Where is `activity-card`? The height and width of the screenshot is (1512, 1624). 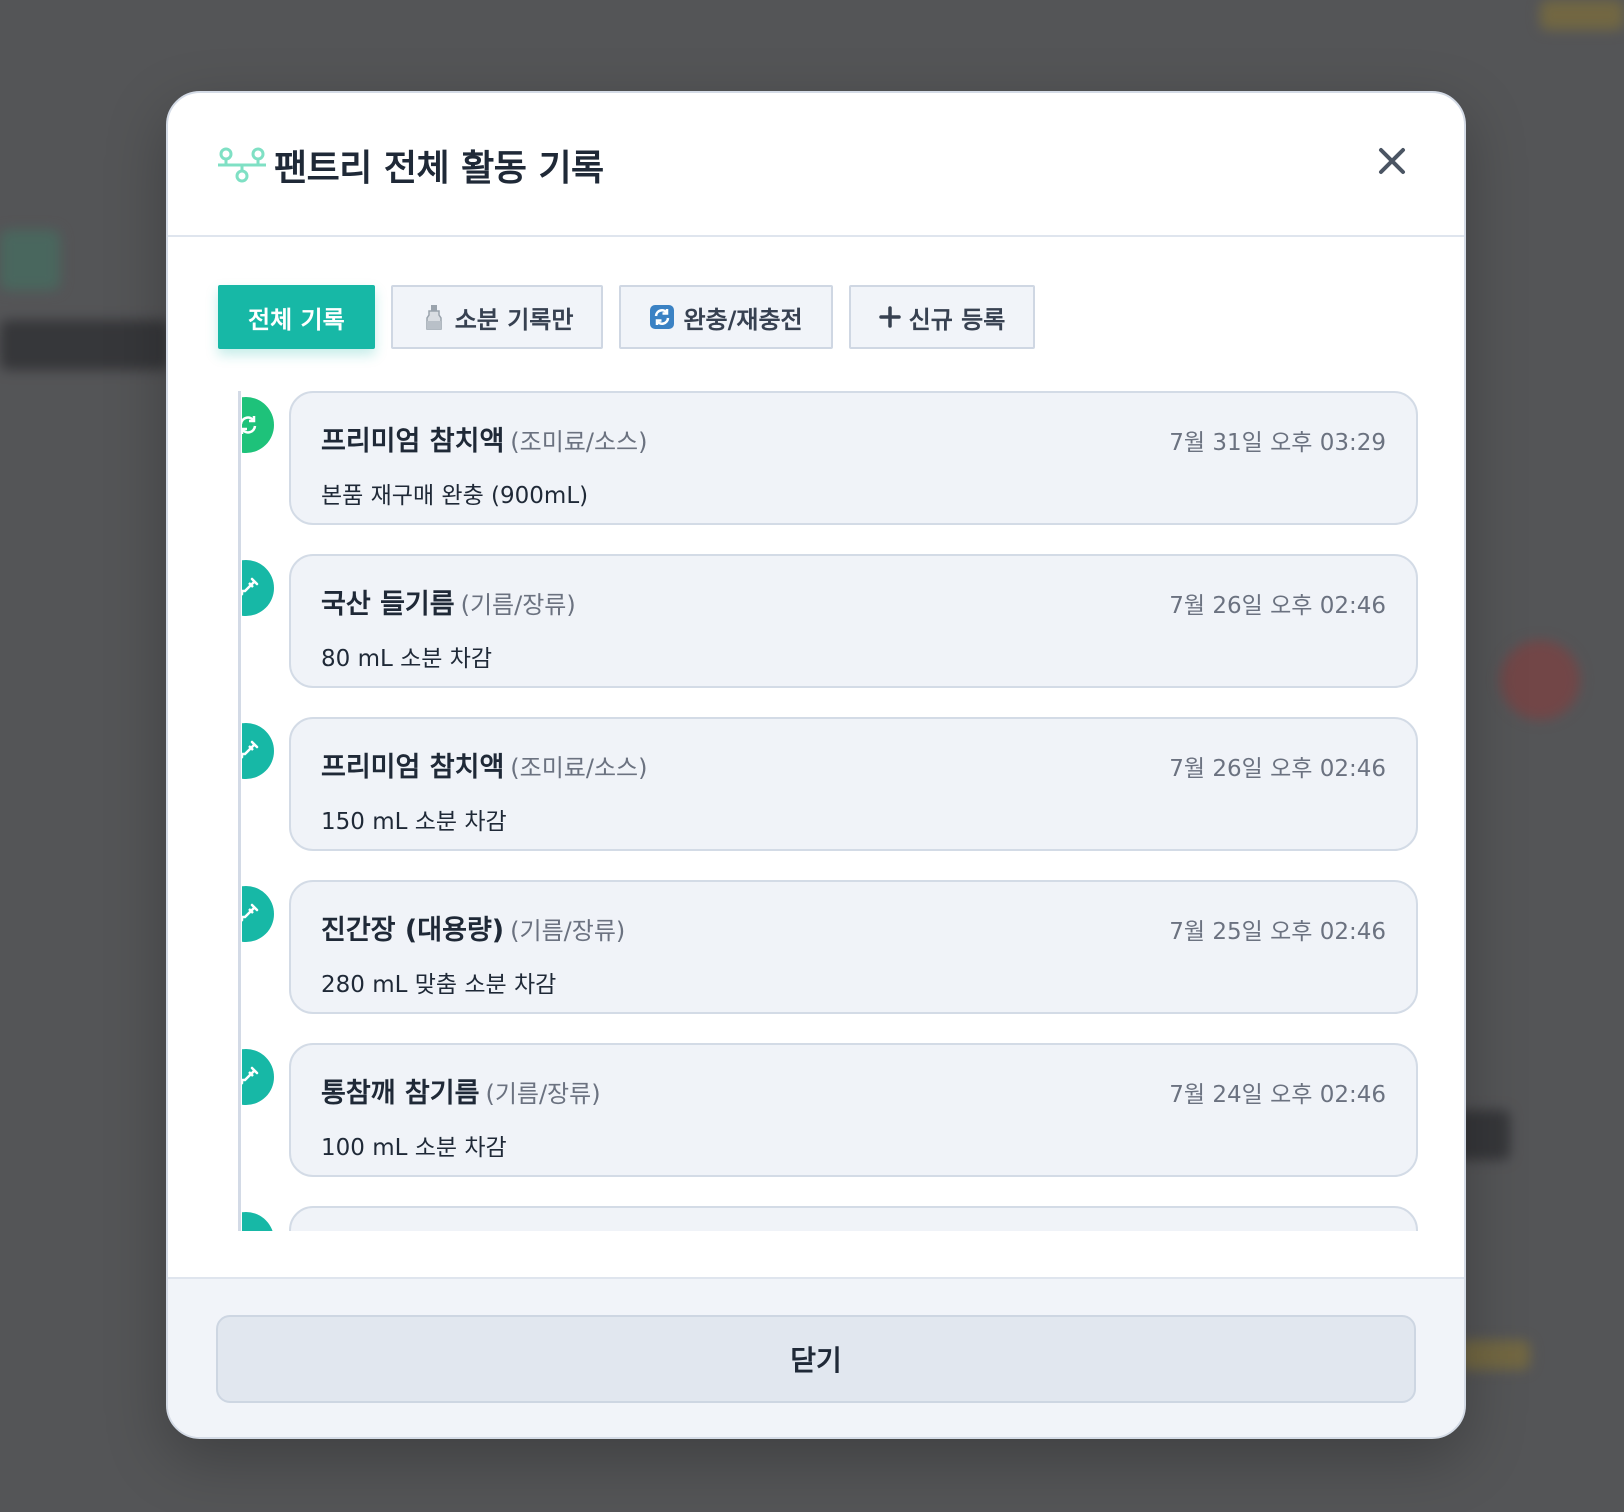
activity-card is located at coordinates (853, 1218).